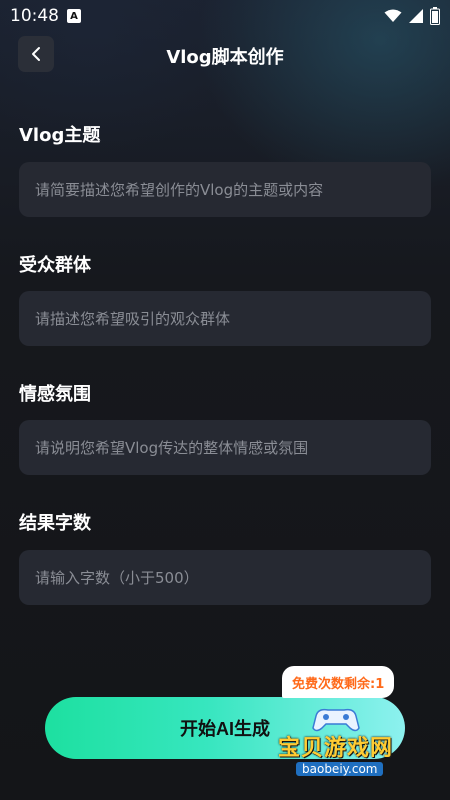 The width and height of the screenshot is (450, 800). What do you see at coordinates (435, 16) in the screenshot?
I see `battery-icon` at bounding box center [435, 16].